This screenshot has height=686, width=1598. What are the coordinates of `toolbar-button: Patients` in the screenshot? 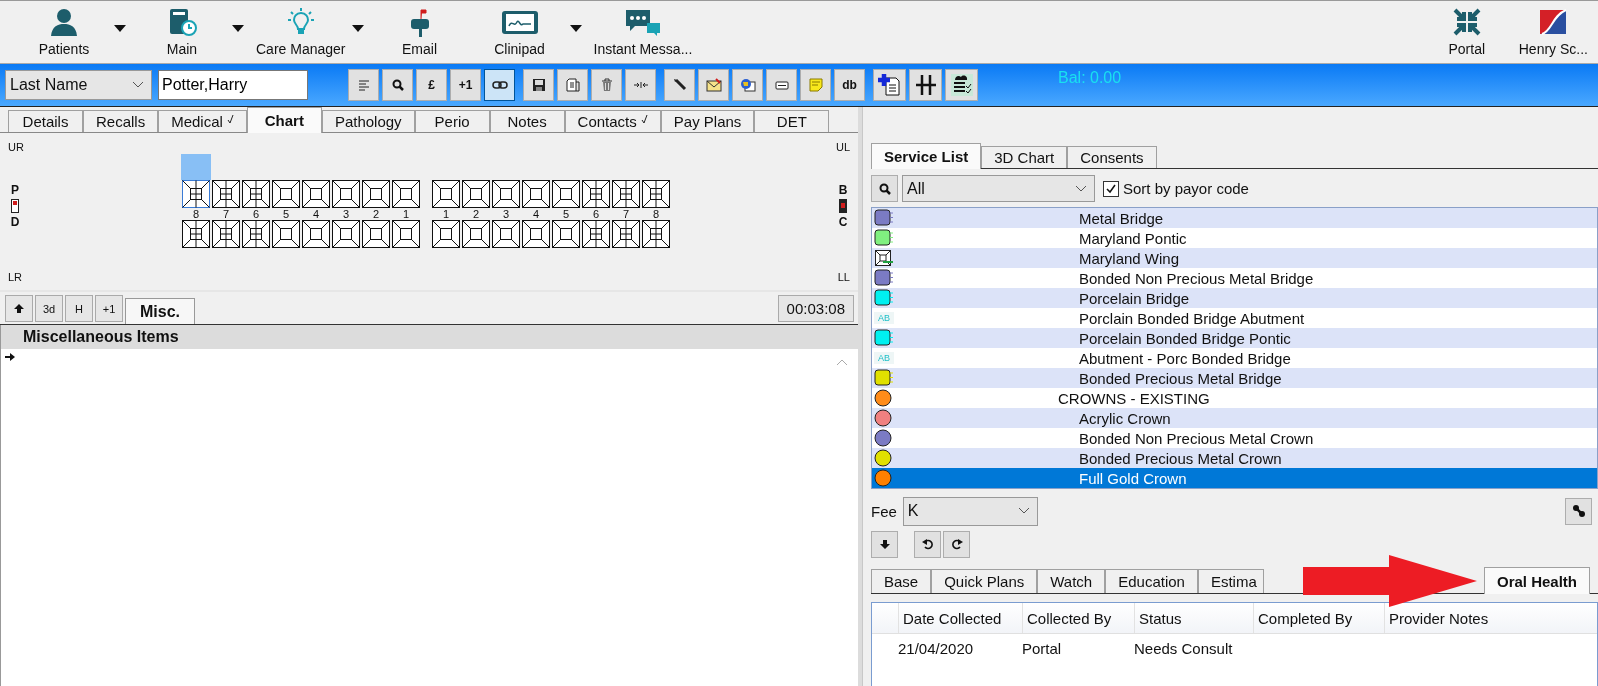 It's located at (64, 32).